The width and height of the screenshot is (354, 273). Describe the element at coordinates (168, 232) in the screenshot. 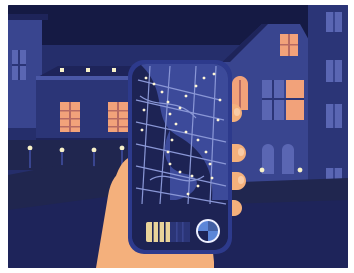

I see `slider-icon` at that location.